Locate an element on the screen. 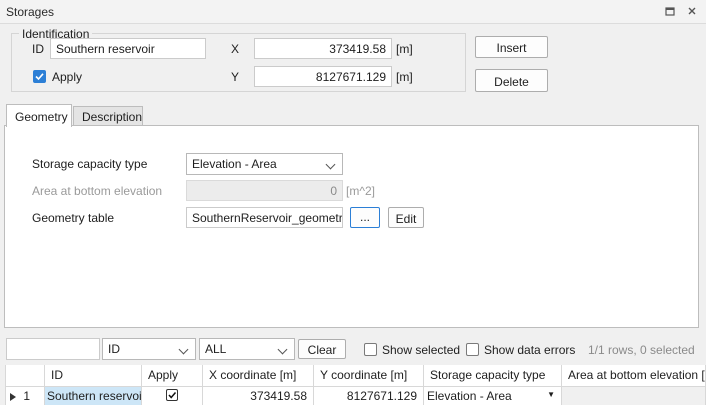 The width and height of the screenshot is (706, 405). close-icon is located at coordinates (692, 12).